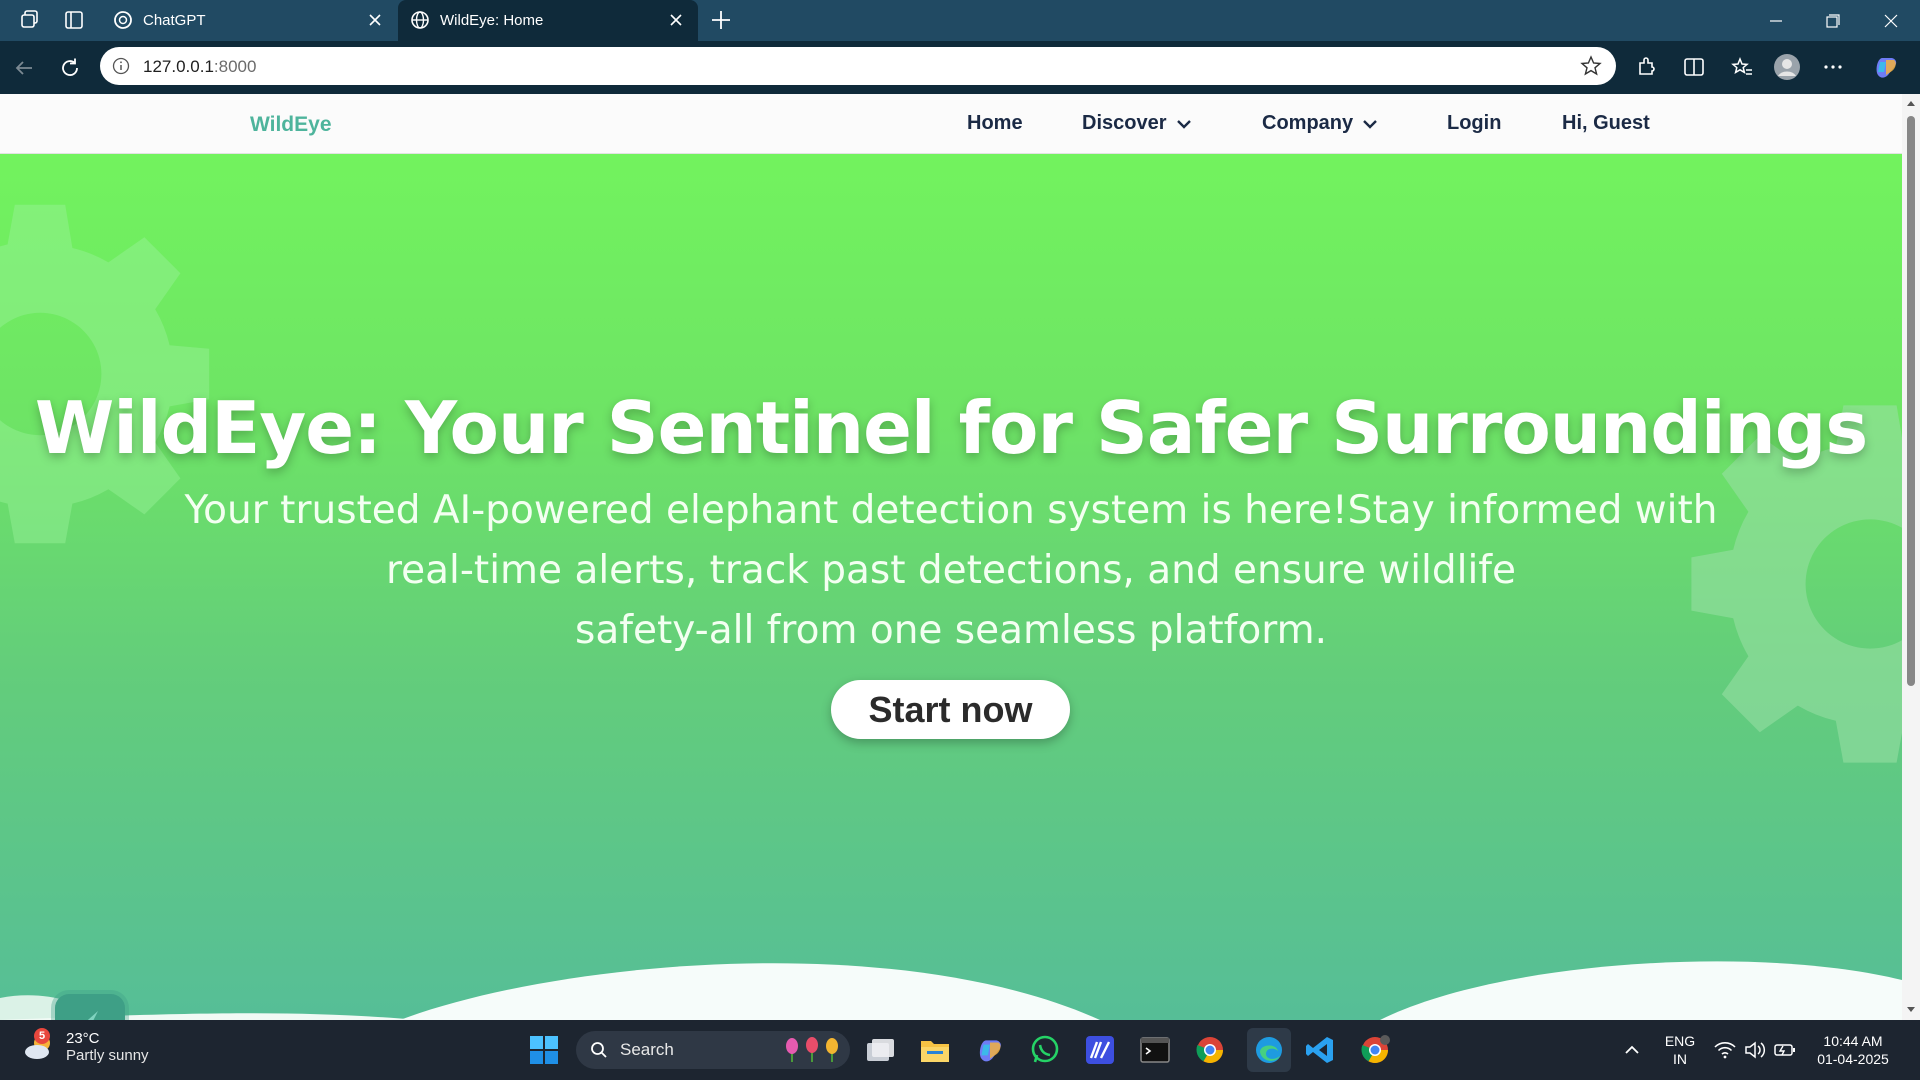 The image size is (1920, 1080). I want to click on site-logo: WildEye, so click(291, 125).